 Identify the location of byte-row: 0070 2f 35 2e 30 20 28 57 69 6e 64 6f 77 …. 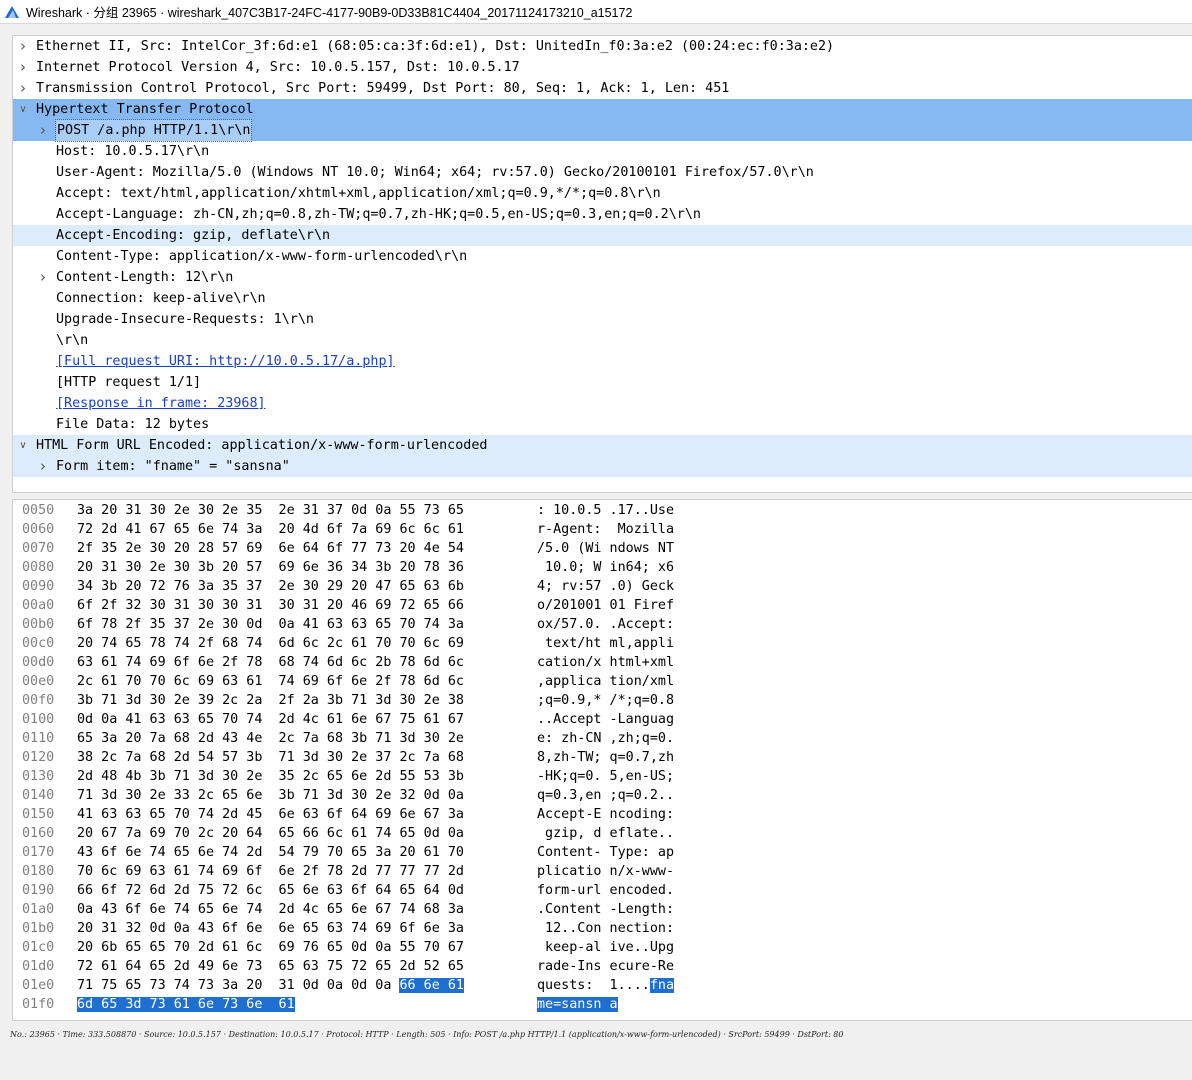
(602, 548).